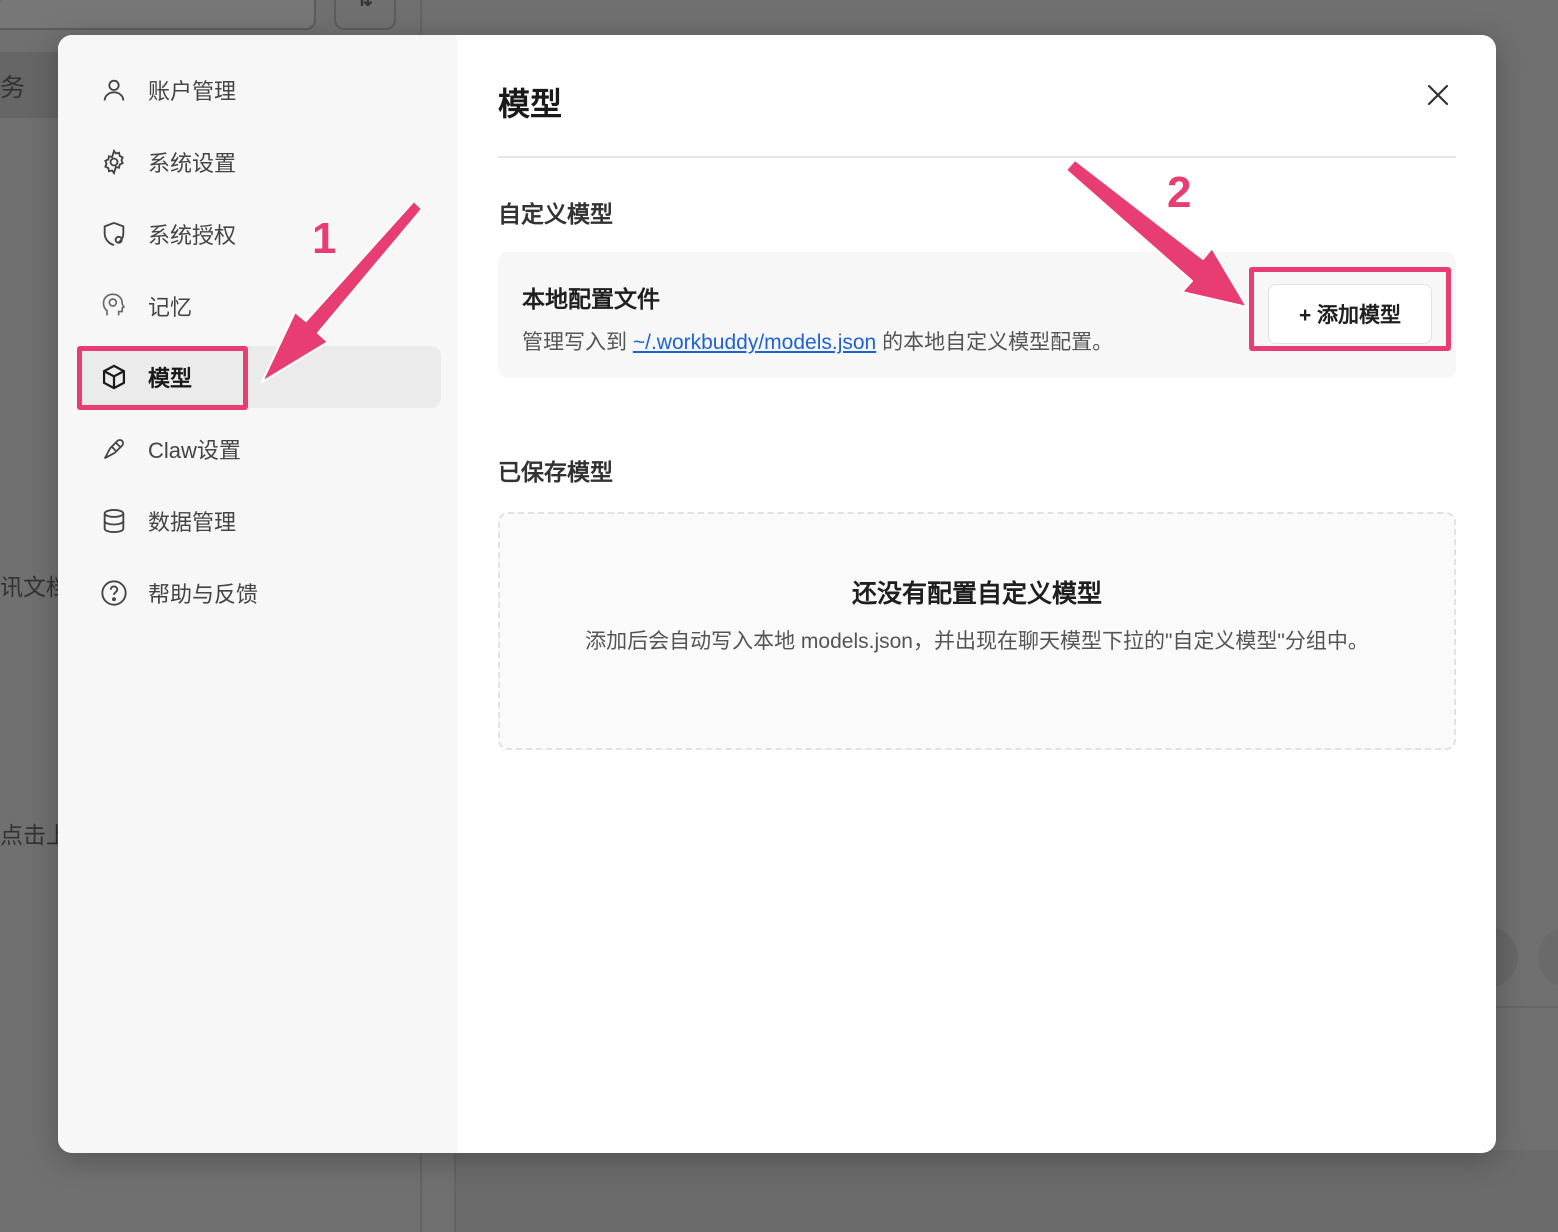  What do you see at coordinates (324, 238) in the screenshot?
I see `annotation-step-number: 1` at bounding box center [324, 238].